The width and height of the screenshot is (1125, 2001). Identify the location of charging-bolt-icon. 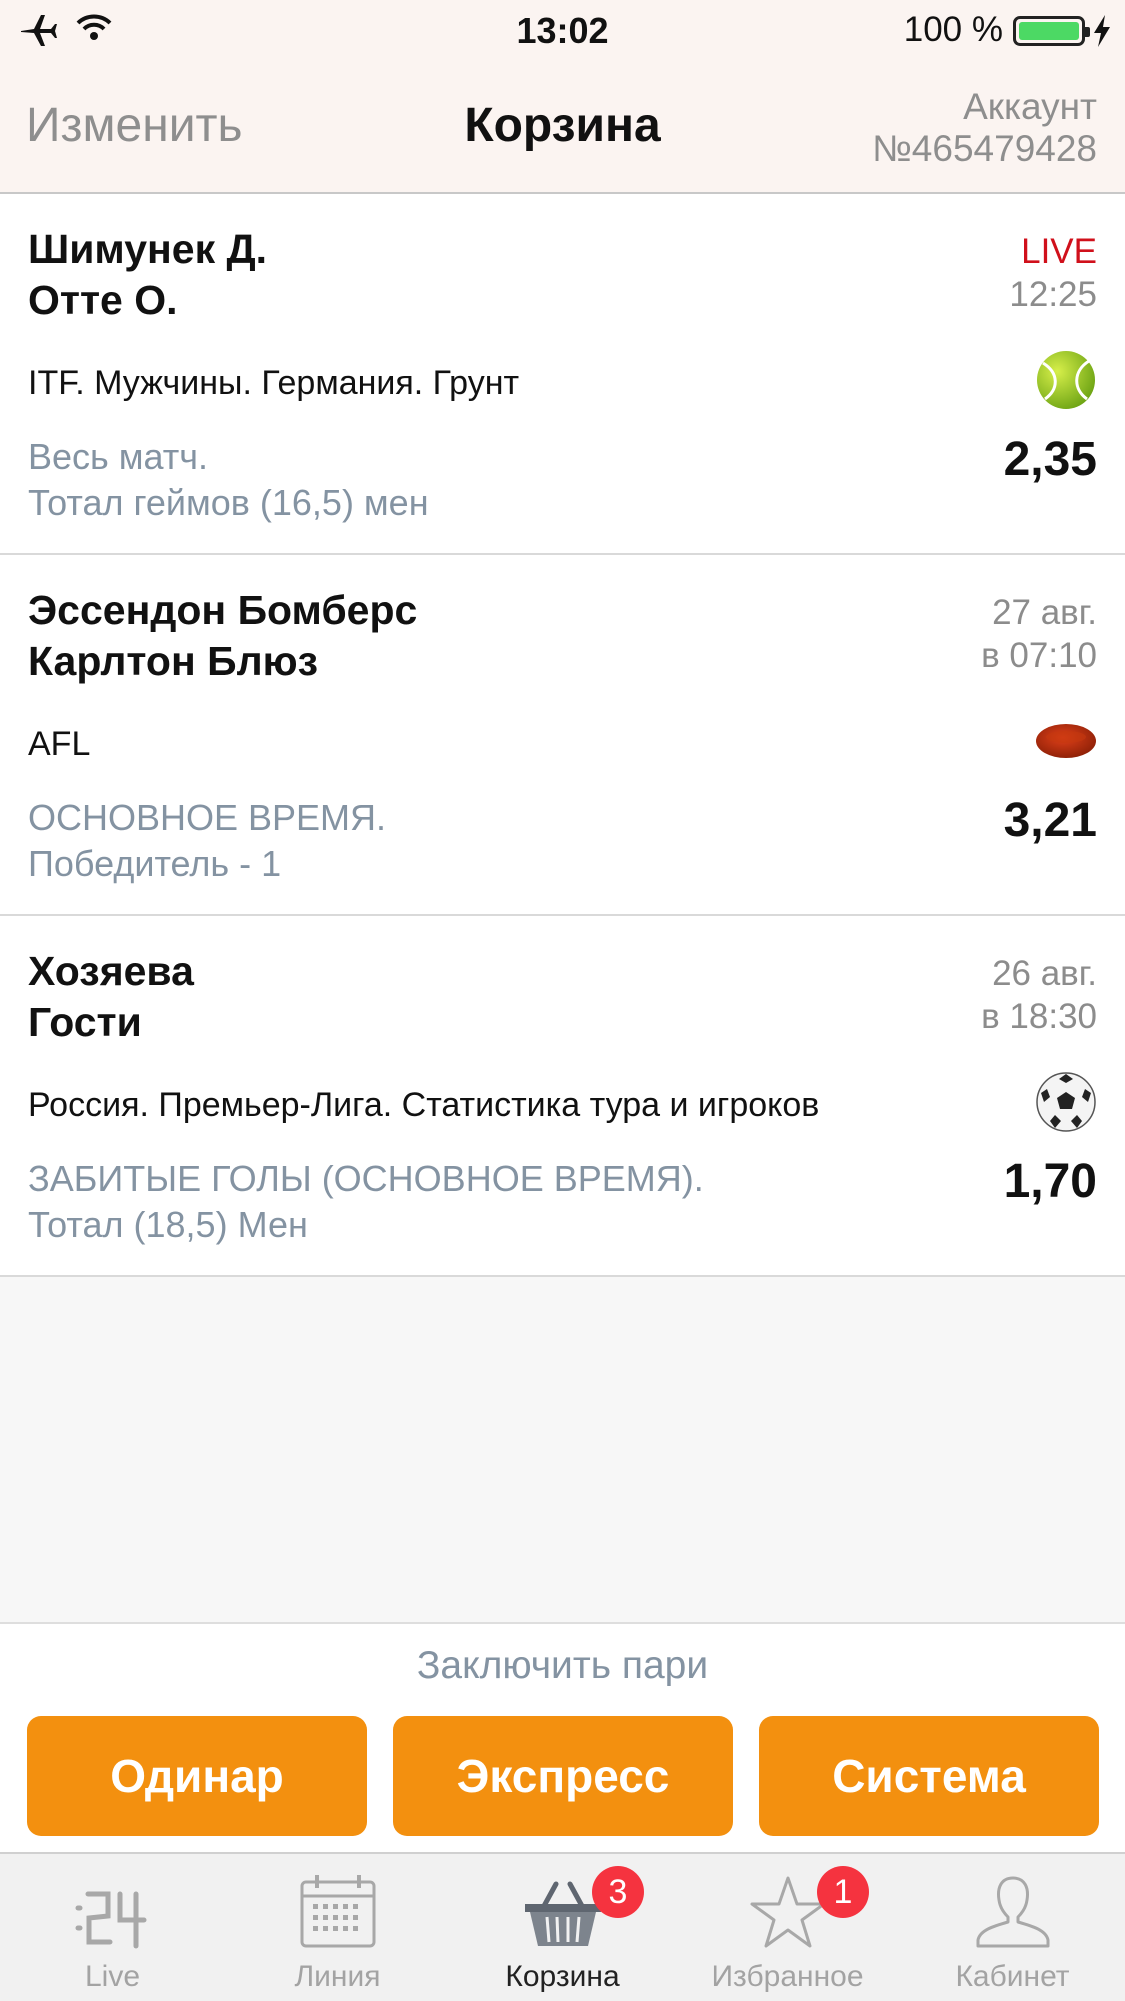
(1102, 31).